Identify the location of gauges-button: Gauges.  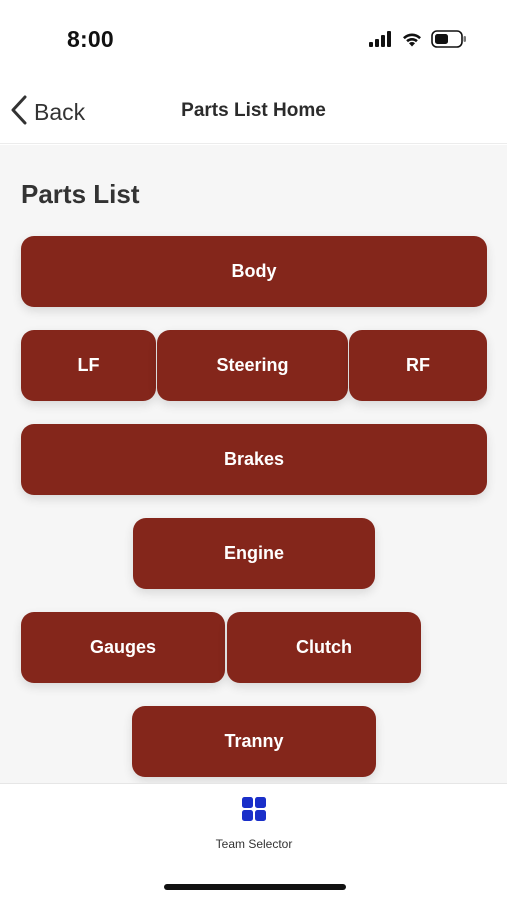
(123, 647).